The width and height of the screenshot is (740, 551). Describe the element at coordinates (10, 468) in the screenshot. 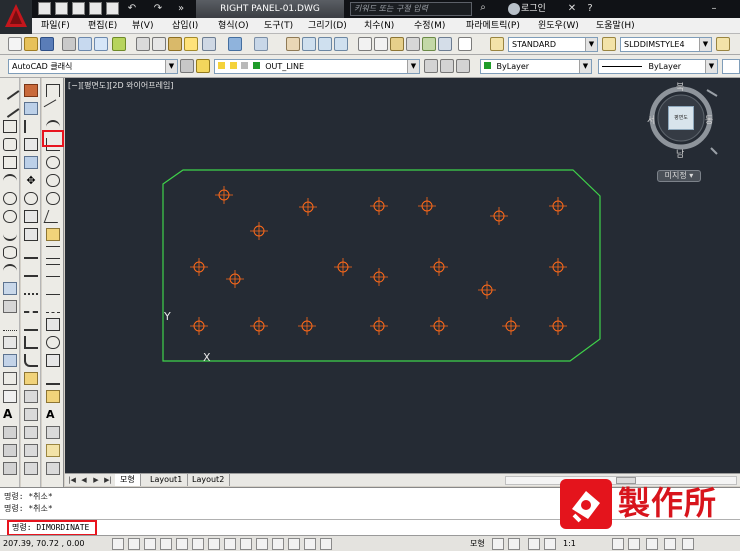

I see `wipeout-icon` at that location.